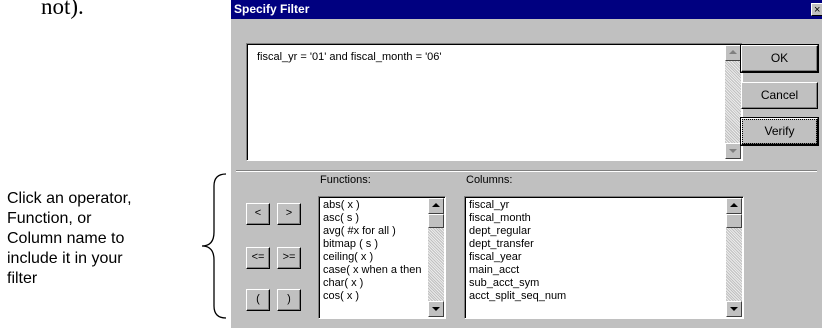 This screenshot has height=328, width=822. Describe the element at coordinates (517, 296) in the screenshot. I see `list-item: acct_split_seq_num` at that location.